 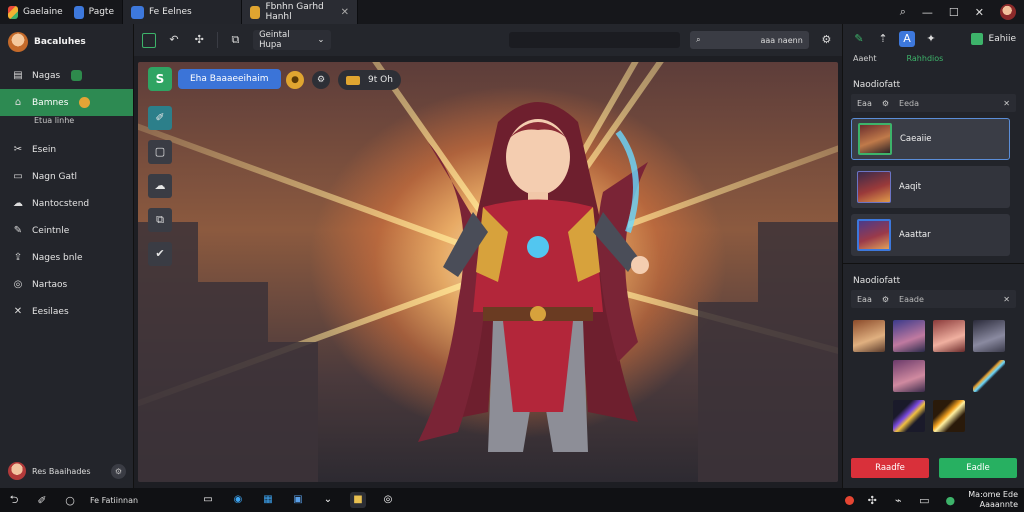 What do you see at coordinates (954, 12) in the screenshot?
I see `maximize-icon: ☐` at bounding box center [954, 12].